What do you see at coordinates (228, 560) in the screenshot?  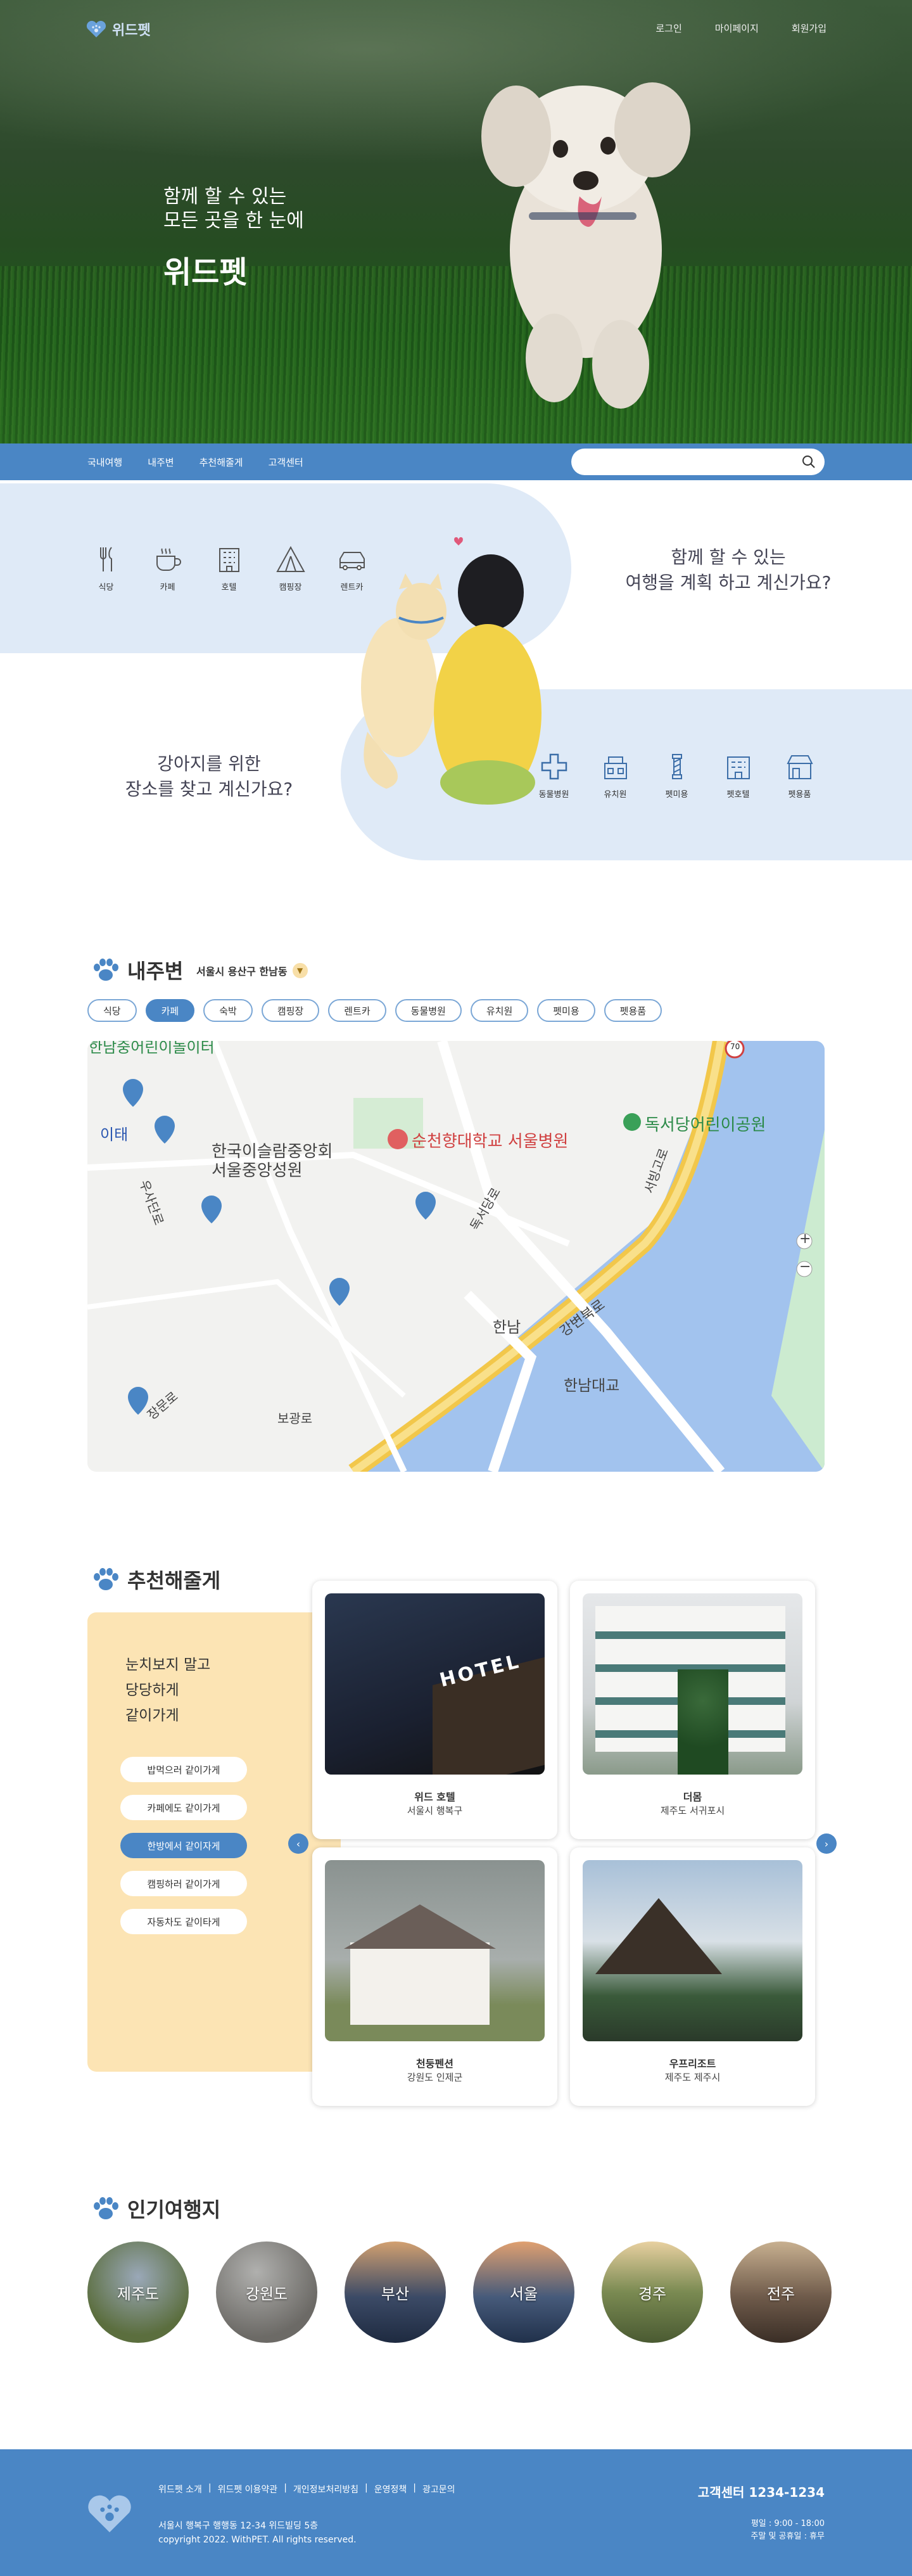 I see `hotel-icon` at bounding box center [228, 560].